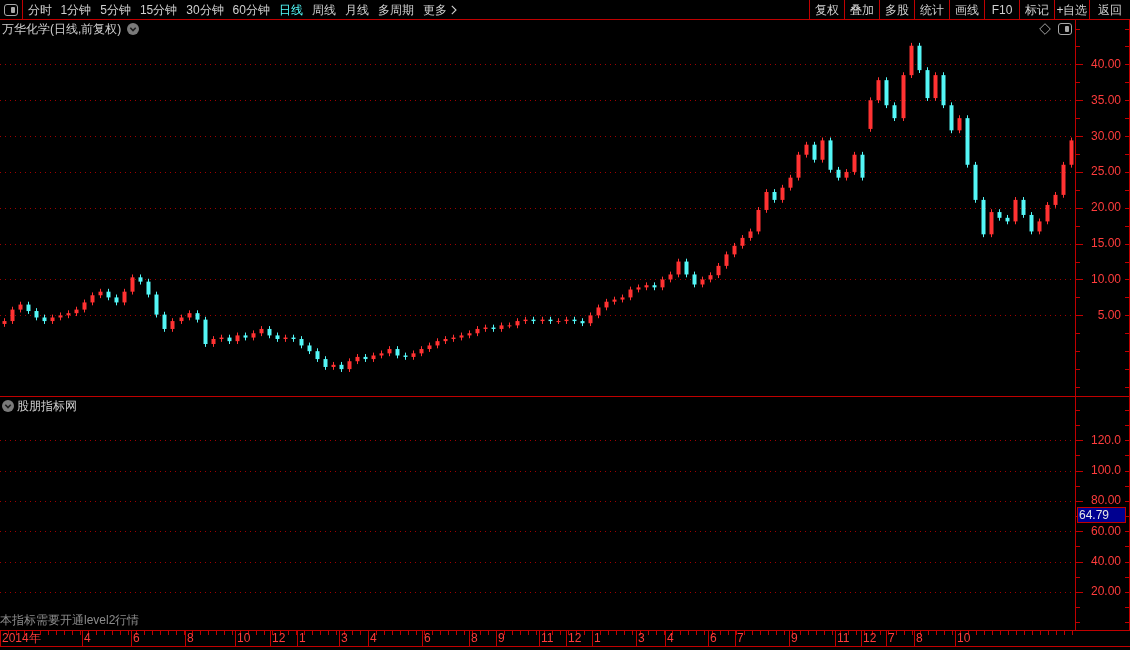  What do you see at coordinates (357, 9) in the screenshot?
I see `period-tab: 月线` at bounding box center [357, 9].